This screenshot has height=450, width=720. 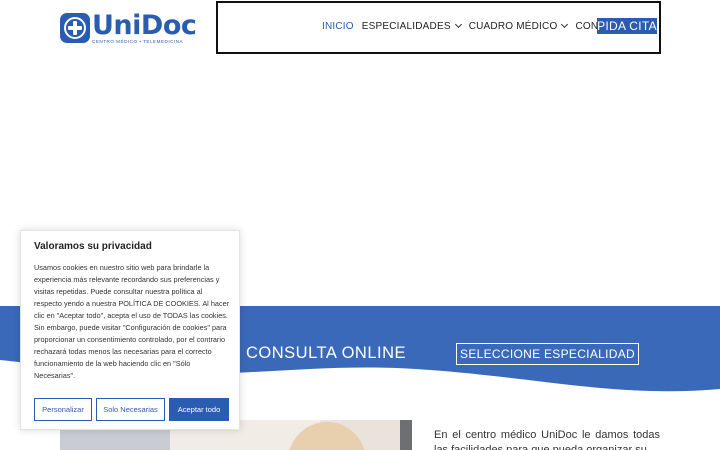 I want to click on nav-item-especialidades: ESPECIALIDADES, so click(x=411, y=26).